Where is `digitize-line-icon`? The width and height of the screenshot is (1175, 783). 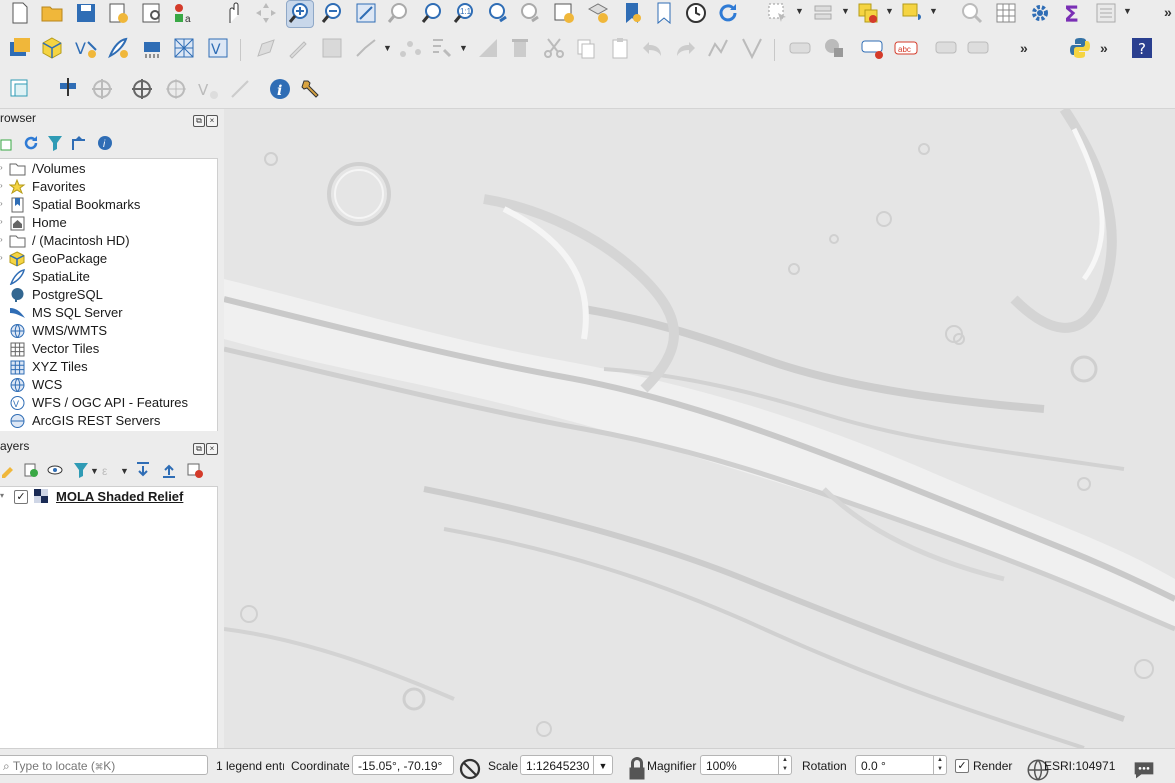 digitize-line-icon is located at coordinates (366, 48).